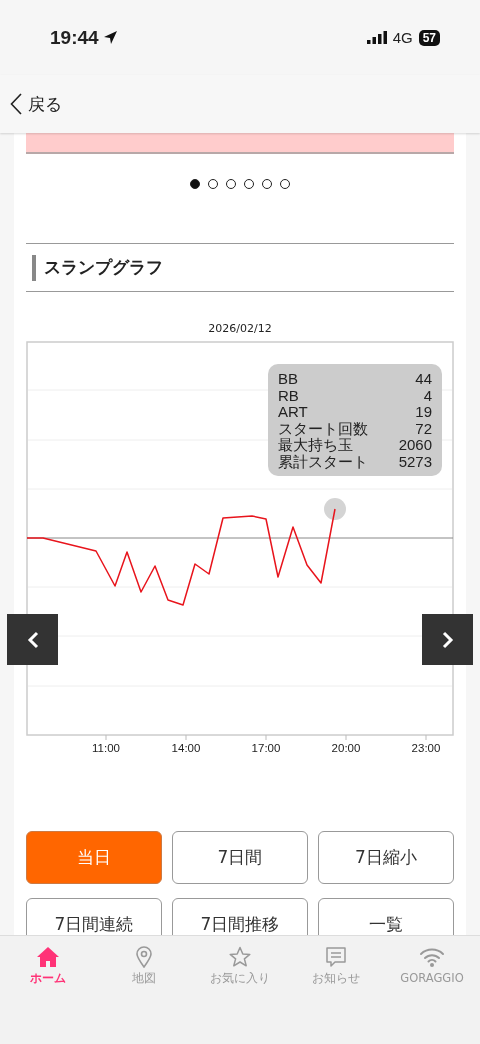 The height and width of the screenshot is (1044, 480). What do you see at coordinates (426, 748) in the screenshot?
I see `x-axis-label: 23:00` at bounding box center [426, 748].